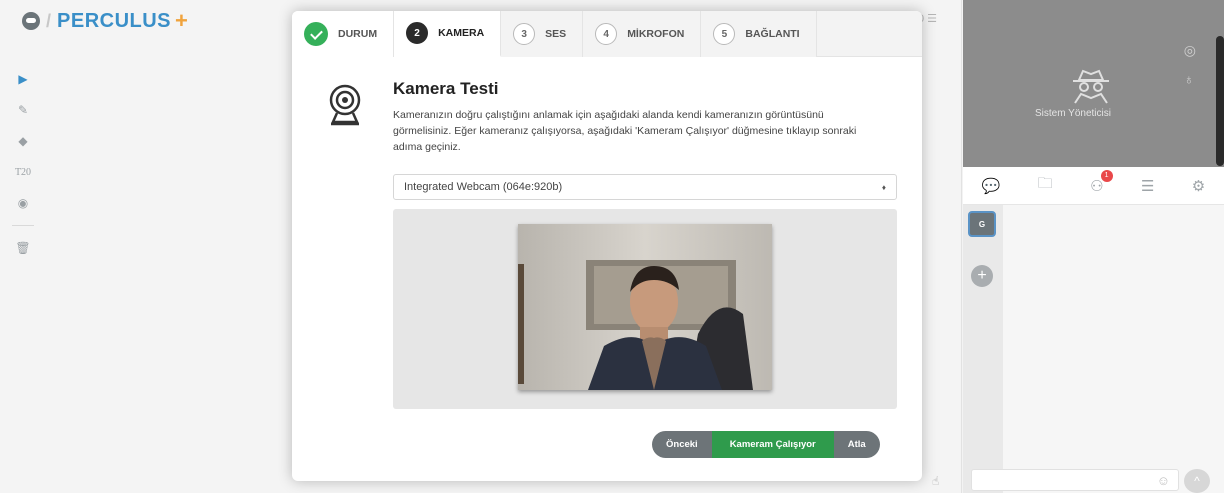  What do you see at coordinates (983, 349) in the screenshot?
I see `chat-room-list: G +` at bounding box center [983, 349].